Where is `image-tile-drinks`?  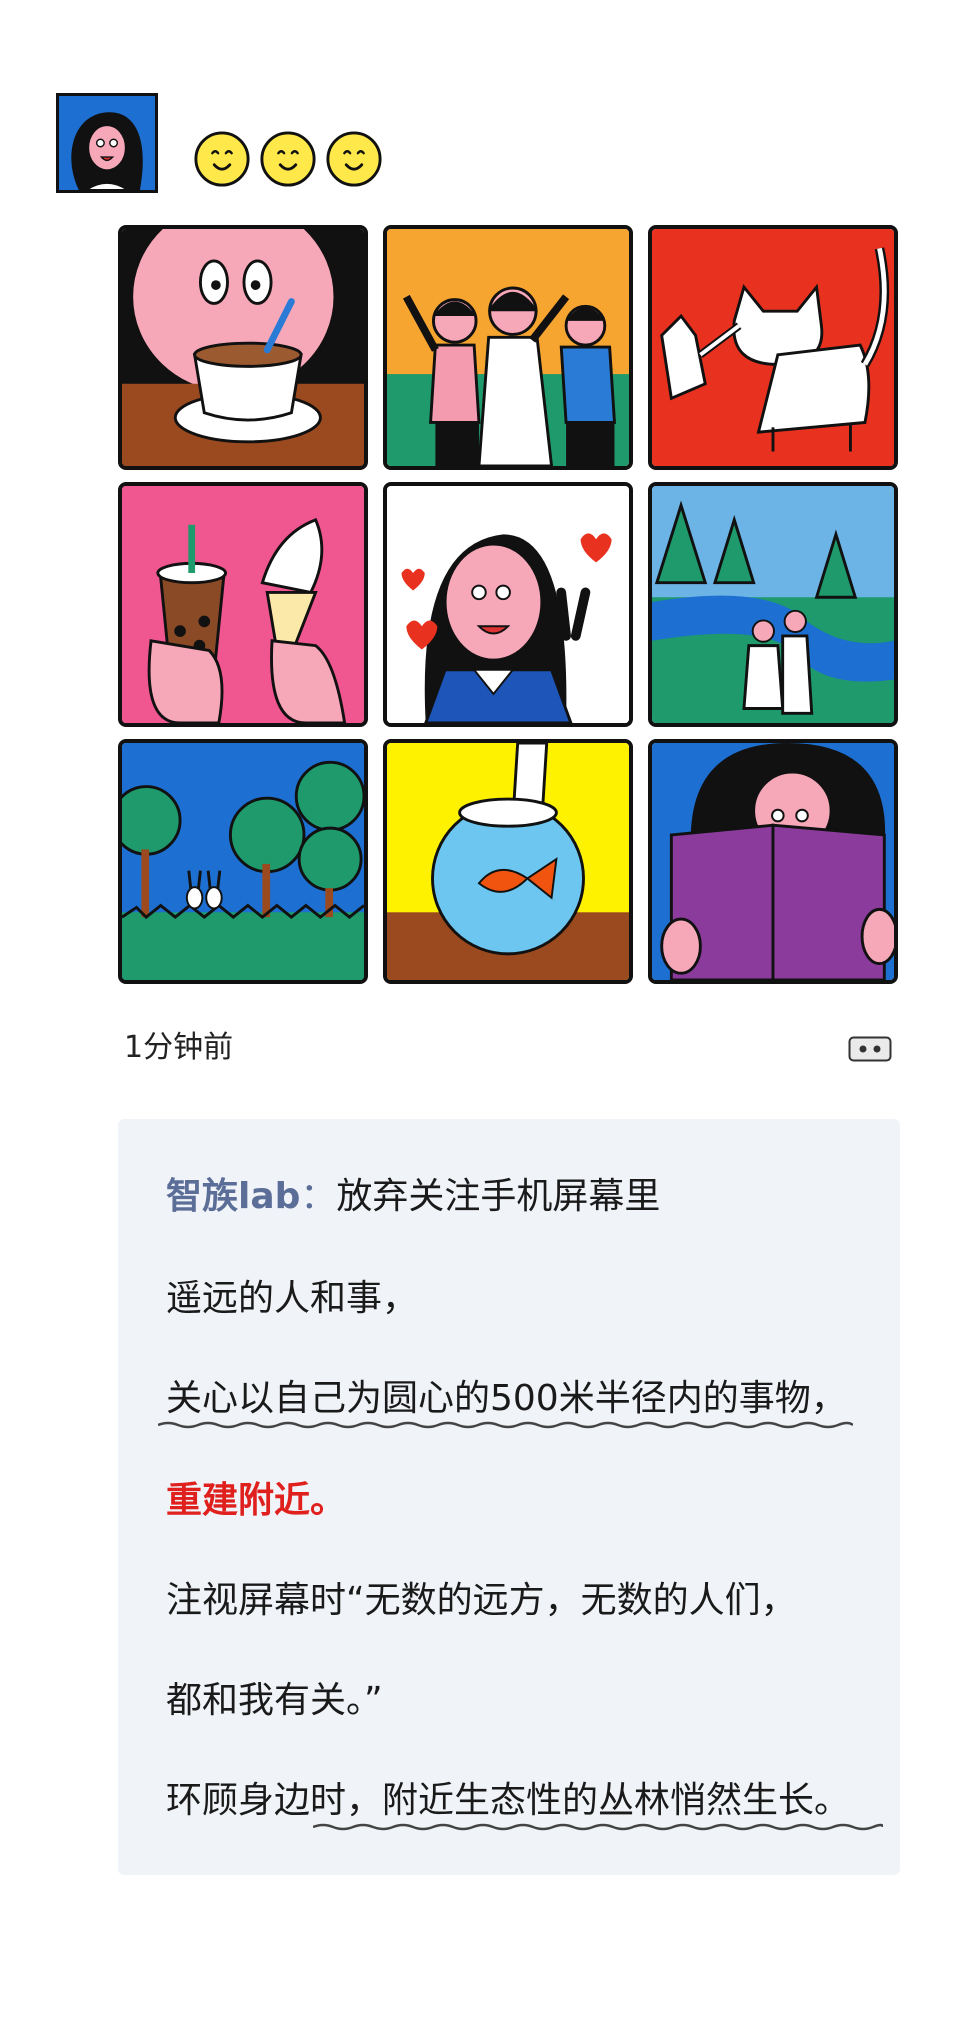
image-tile-drinks is located at coordinates (243, 604).